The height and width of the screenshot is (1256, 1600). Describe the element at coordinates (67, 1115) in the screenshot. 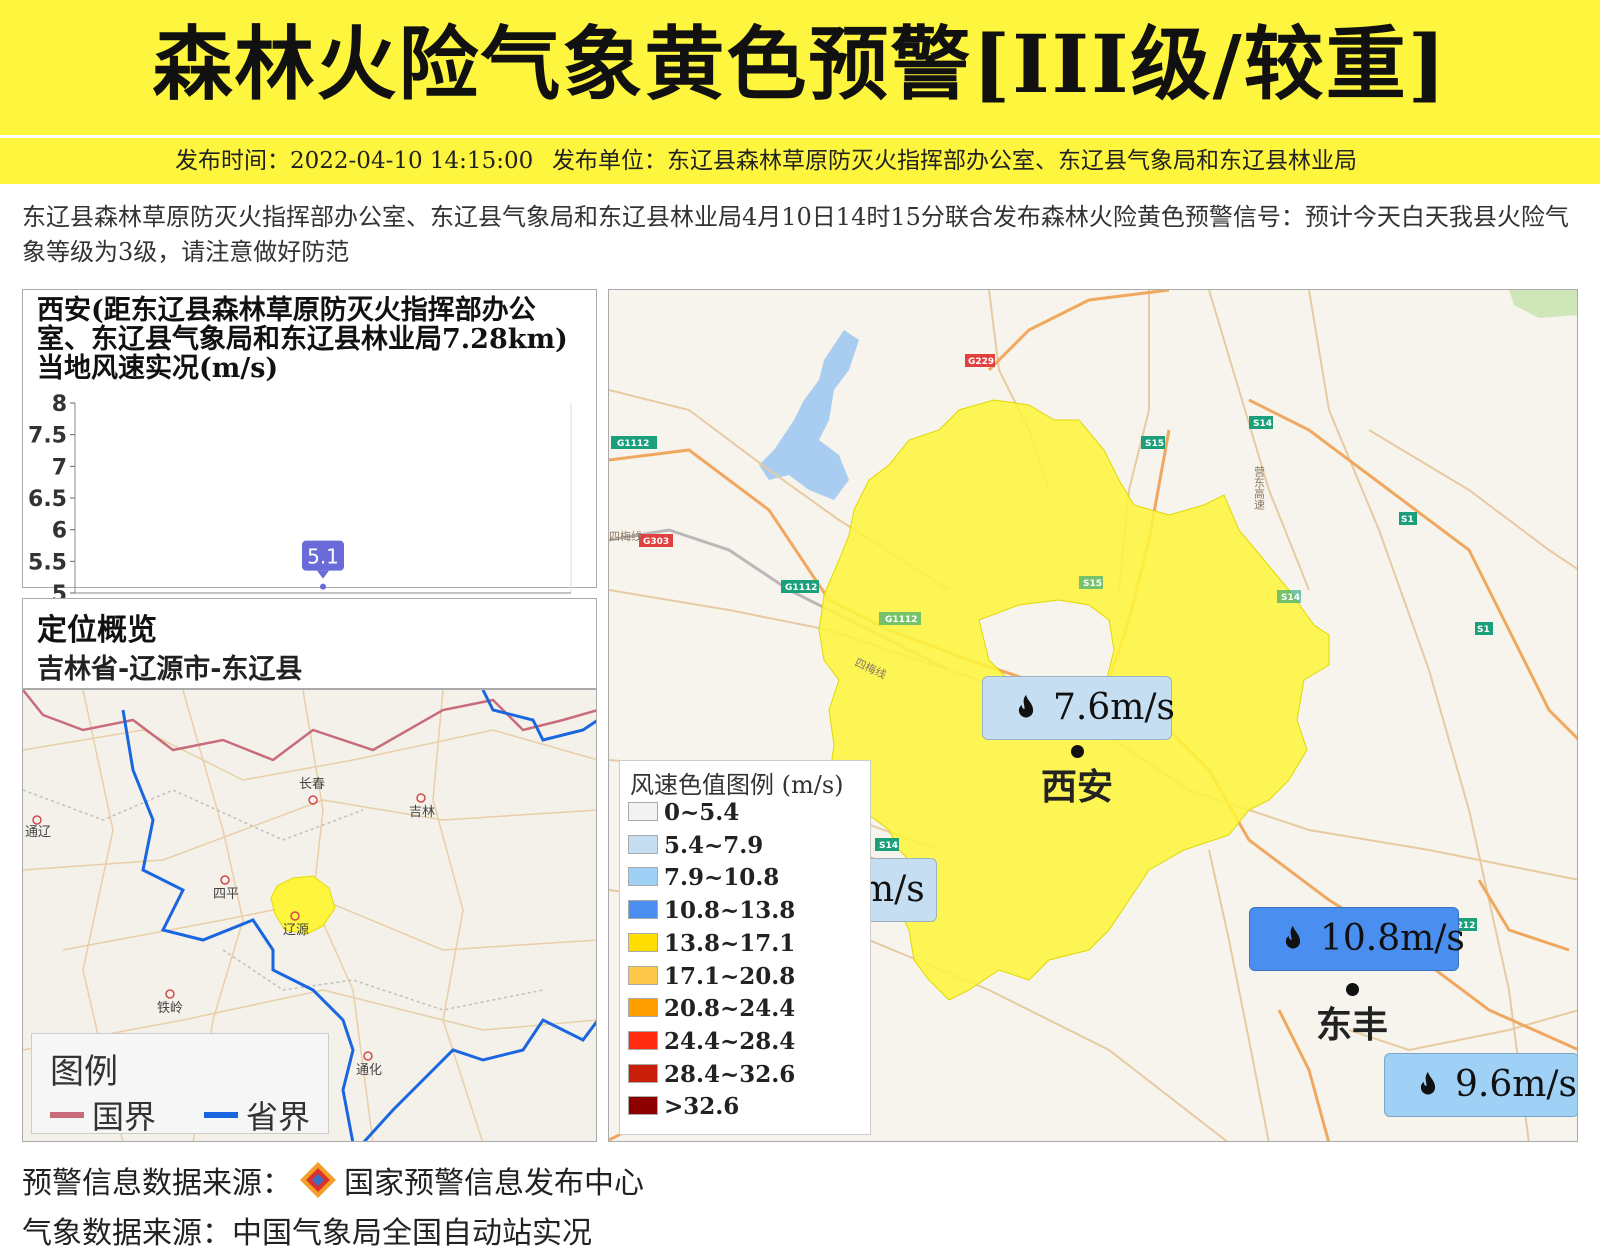

I see `national-border-swatch` at that location.